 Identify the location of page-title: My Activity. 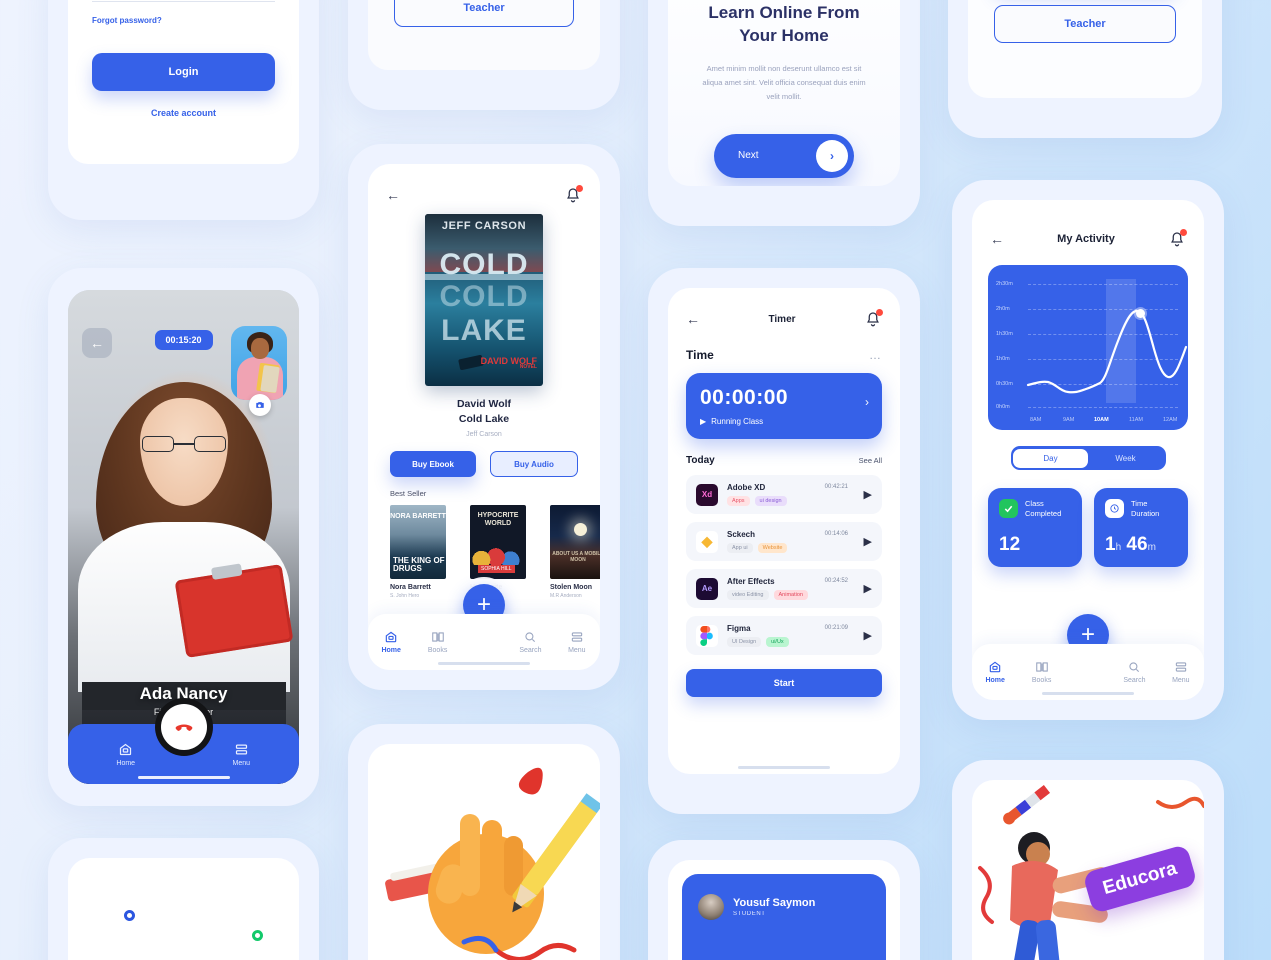
(1086, 239).